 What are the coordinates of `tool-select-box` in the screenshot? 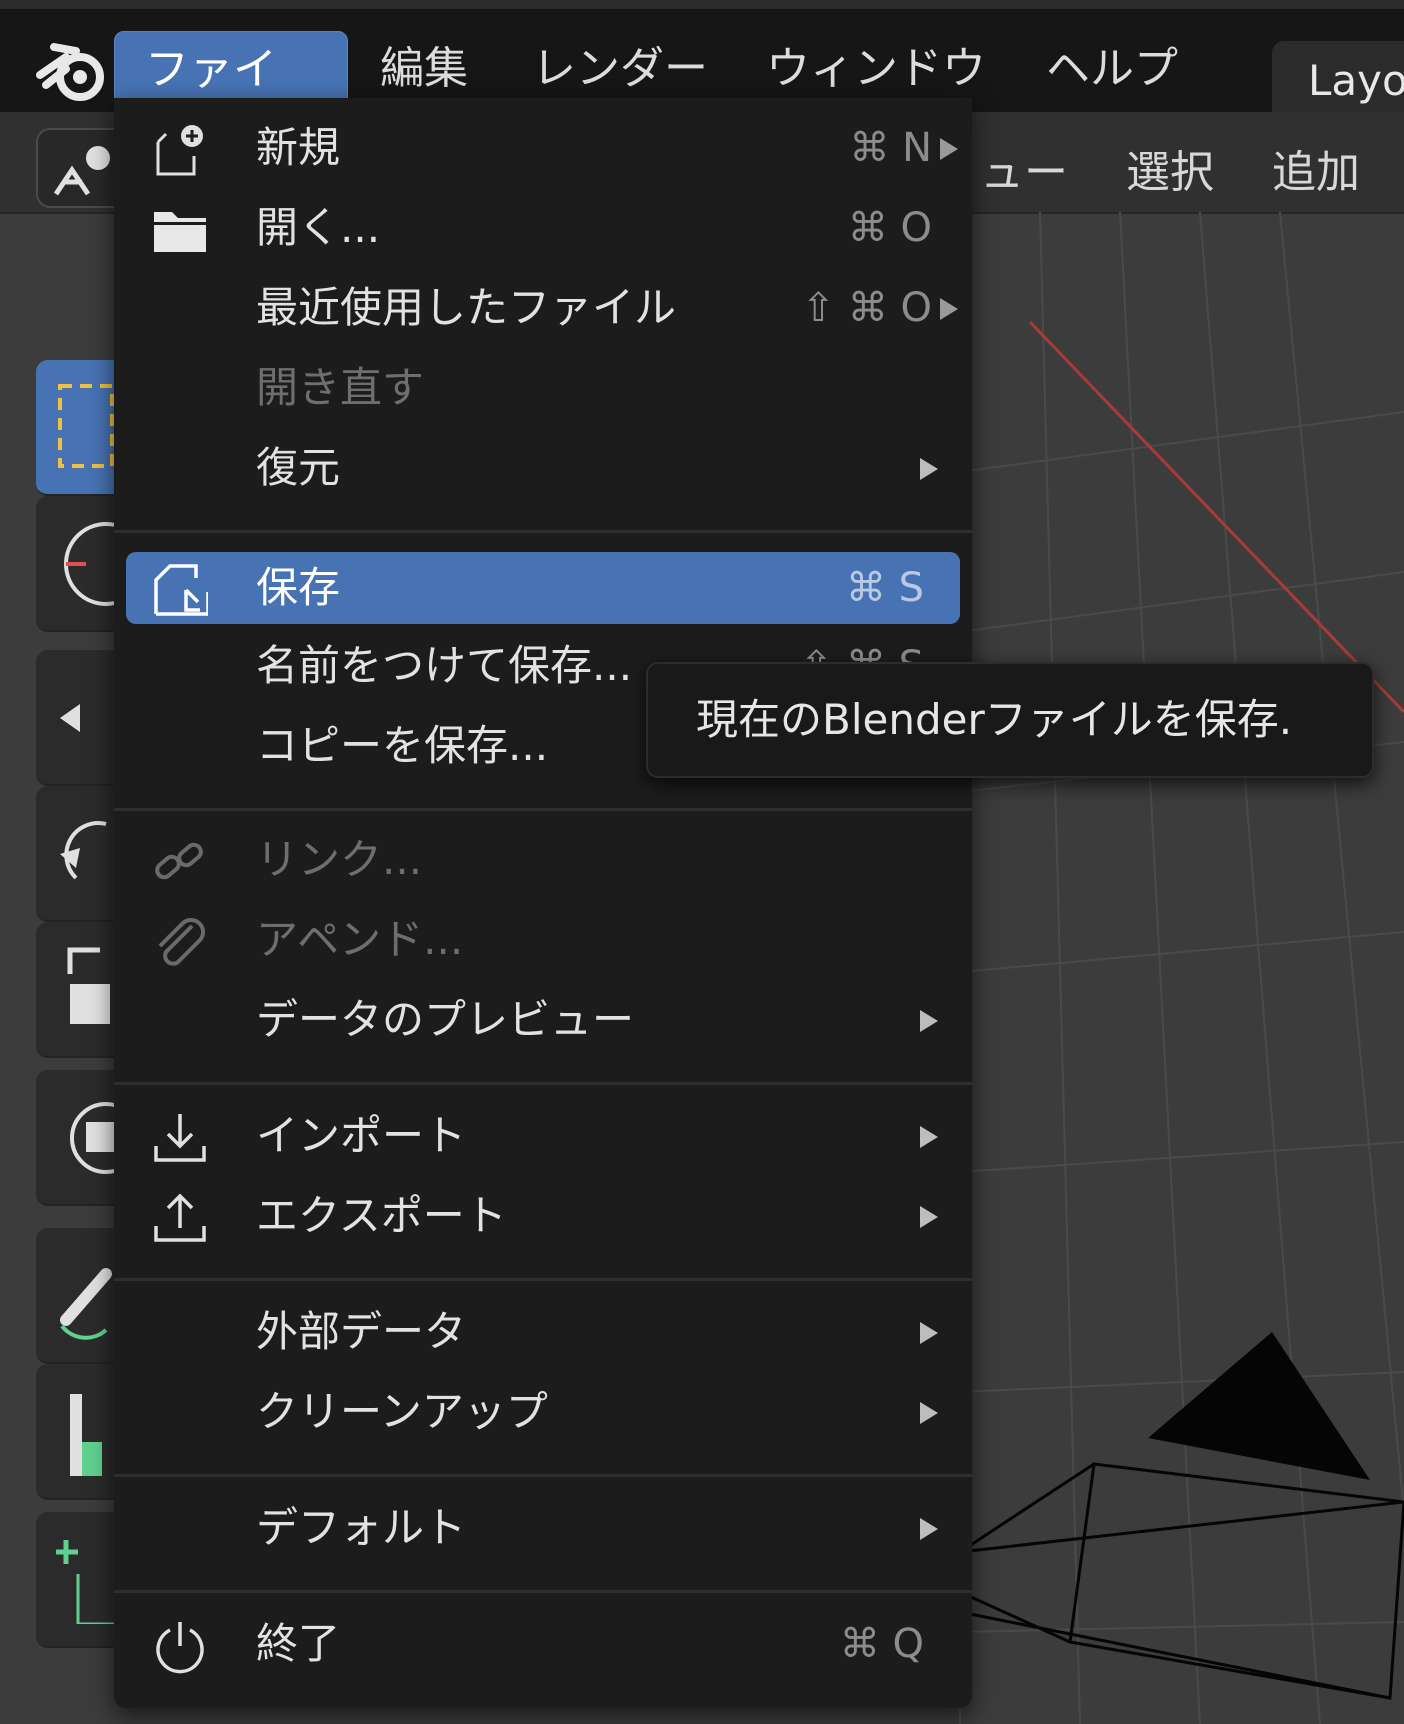 It's located at (76, 428).